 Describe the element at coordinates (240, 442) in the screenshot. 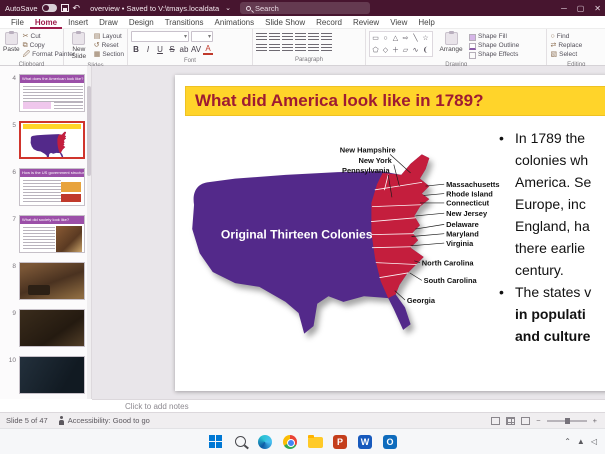

I see `taskbar-search-button` at that location.